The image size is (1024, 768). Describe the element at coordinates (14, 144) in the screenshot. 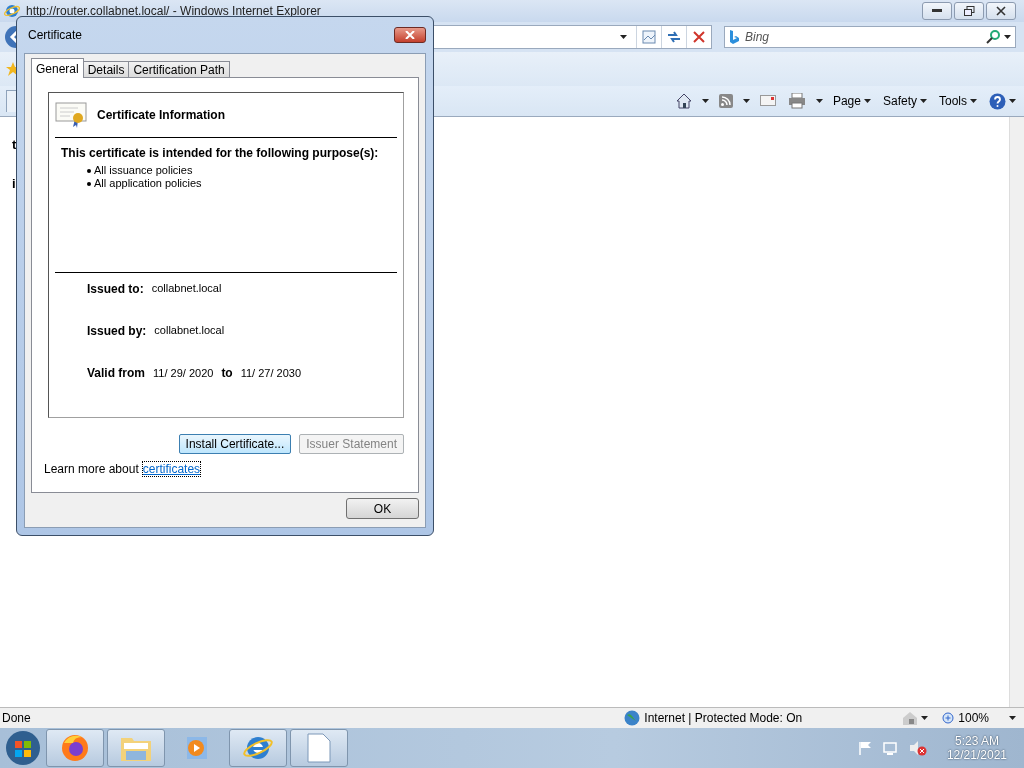

I see `page-heading: t` at that location.